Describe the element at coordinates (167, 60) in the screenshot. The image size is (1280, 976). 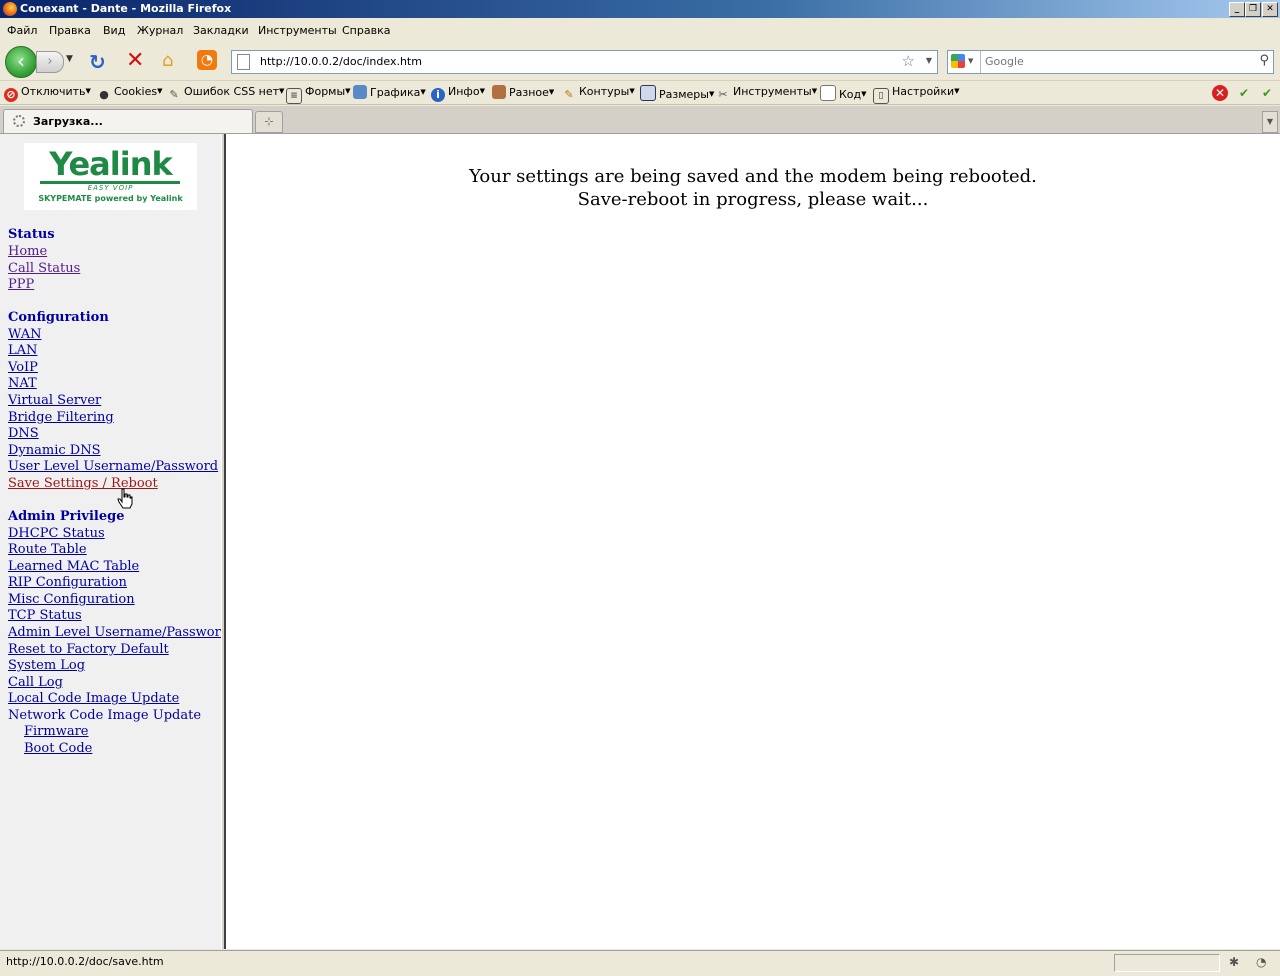
I see `home-icon: ⌂` at that location.